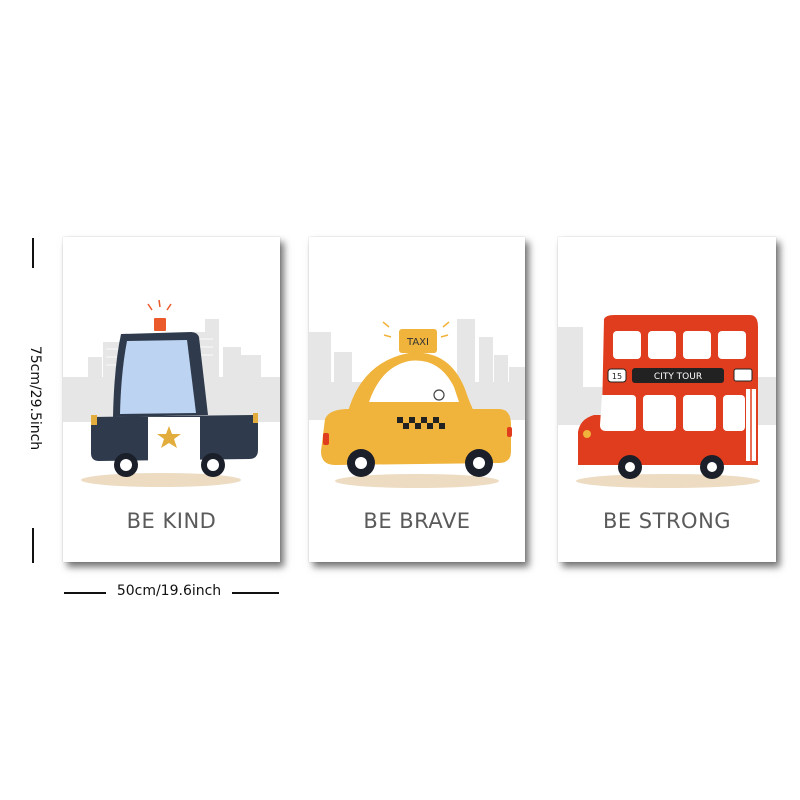 The height and width of the screenshot is (800, 800). Describe the element at coordinates (158, 377) in the screenshot. I see `car-window` at that location.